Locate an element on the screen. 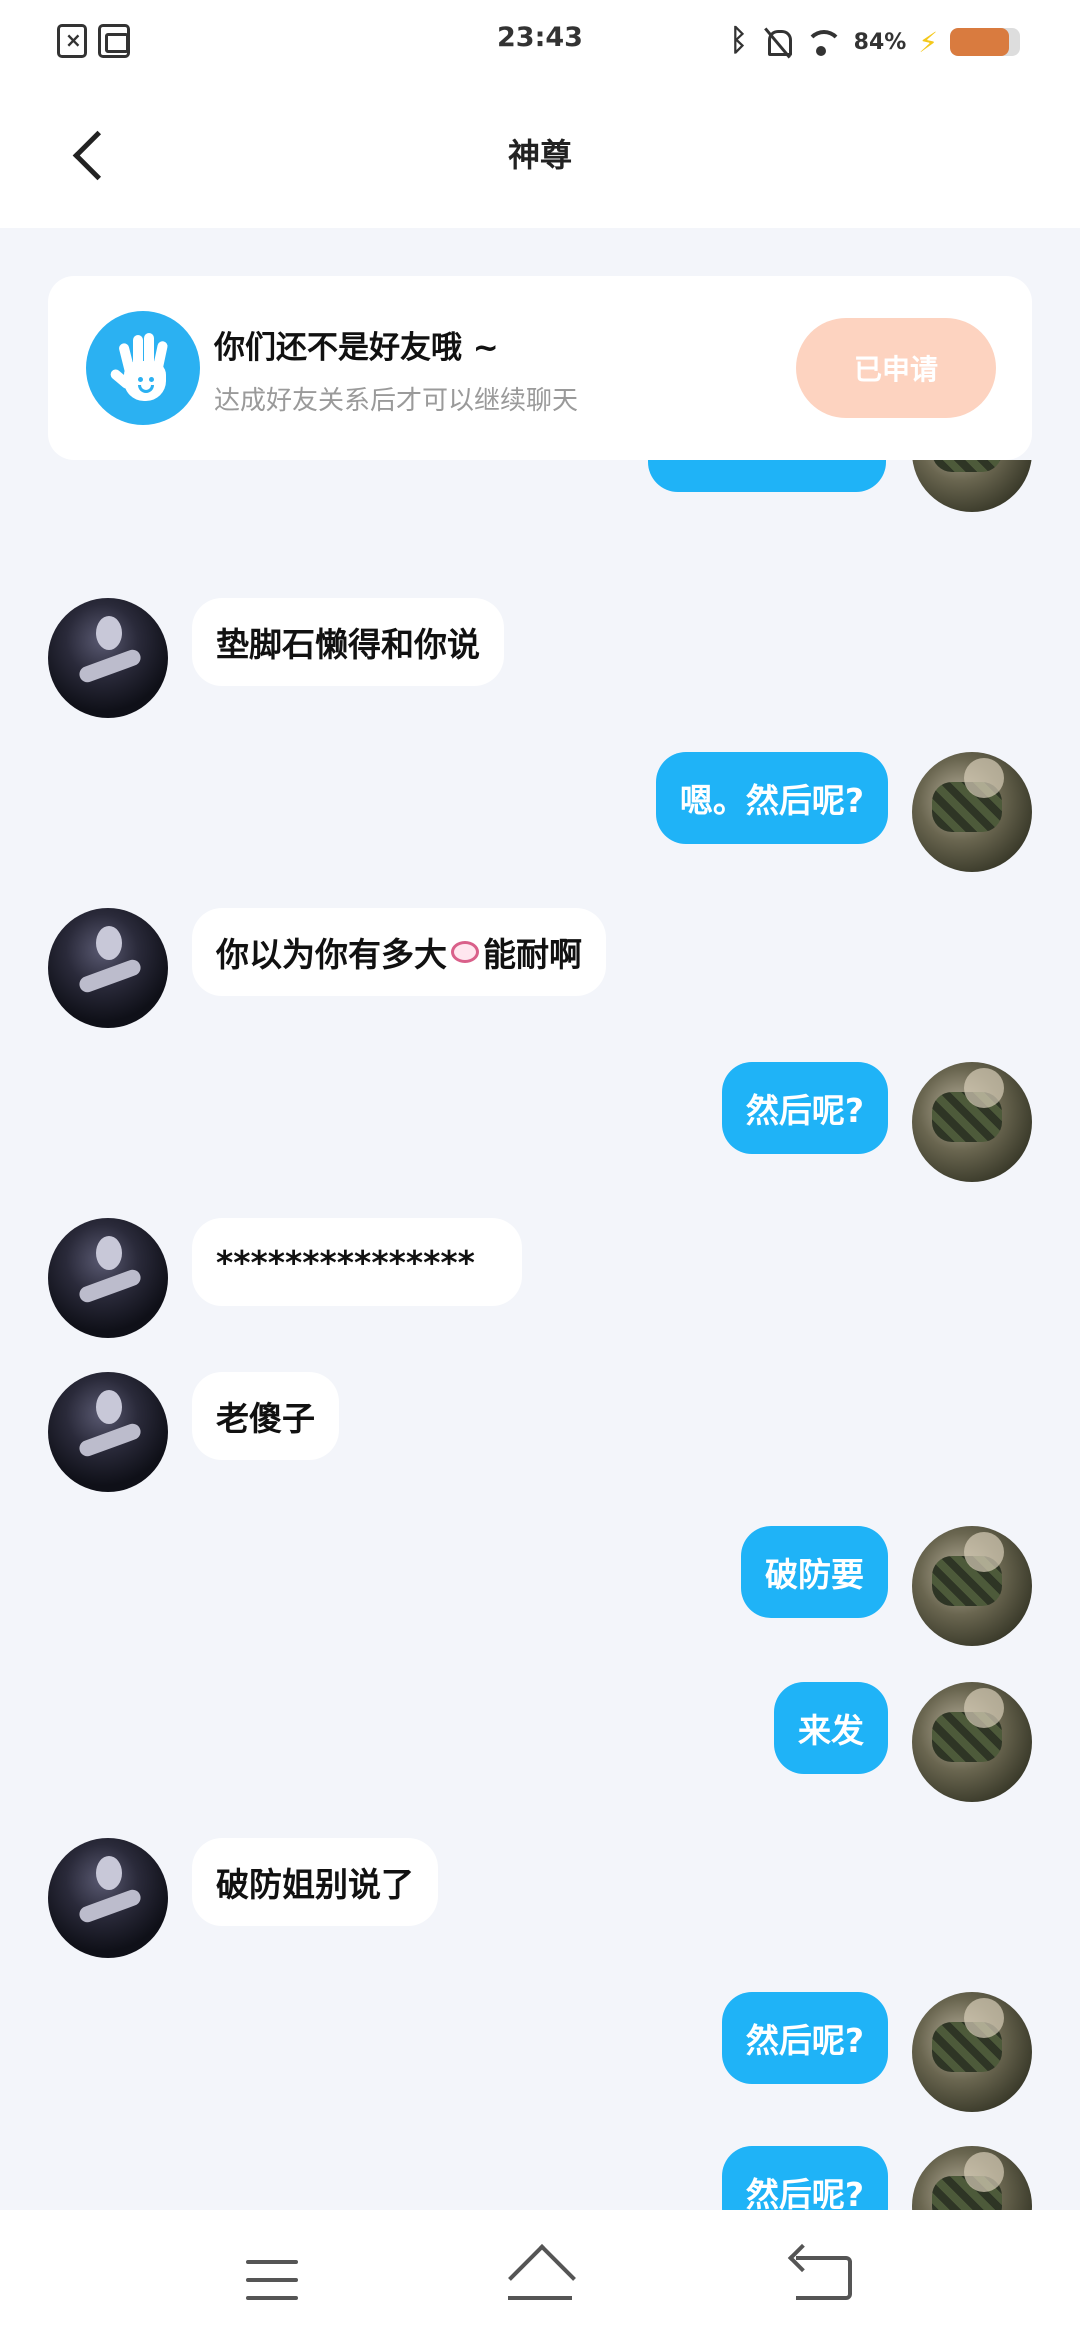 The image size is (1080, 2340). battery-percent: 84% is located at coordinates (880, 42).